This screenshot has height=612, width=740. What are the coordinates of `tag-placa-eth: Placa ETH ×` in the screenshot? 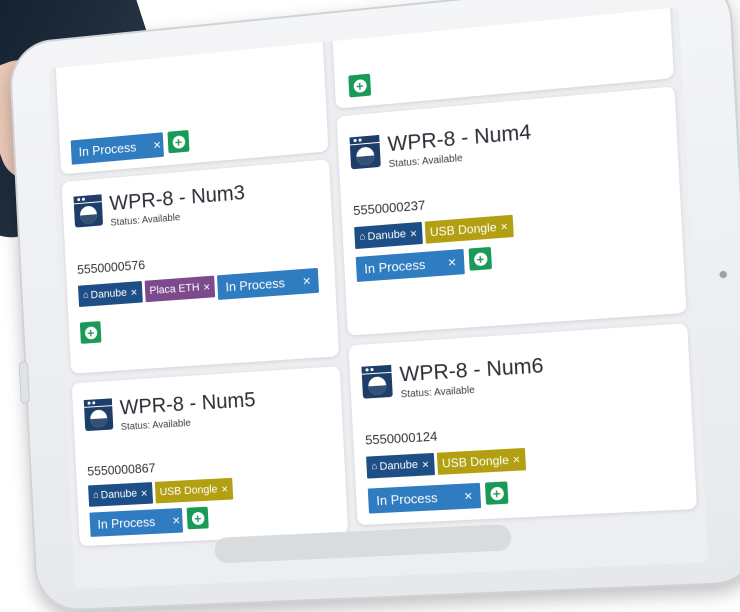 It's located at (180, 289).